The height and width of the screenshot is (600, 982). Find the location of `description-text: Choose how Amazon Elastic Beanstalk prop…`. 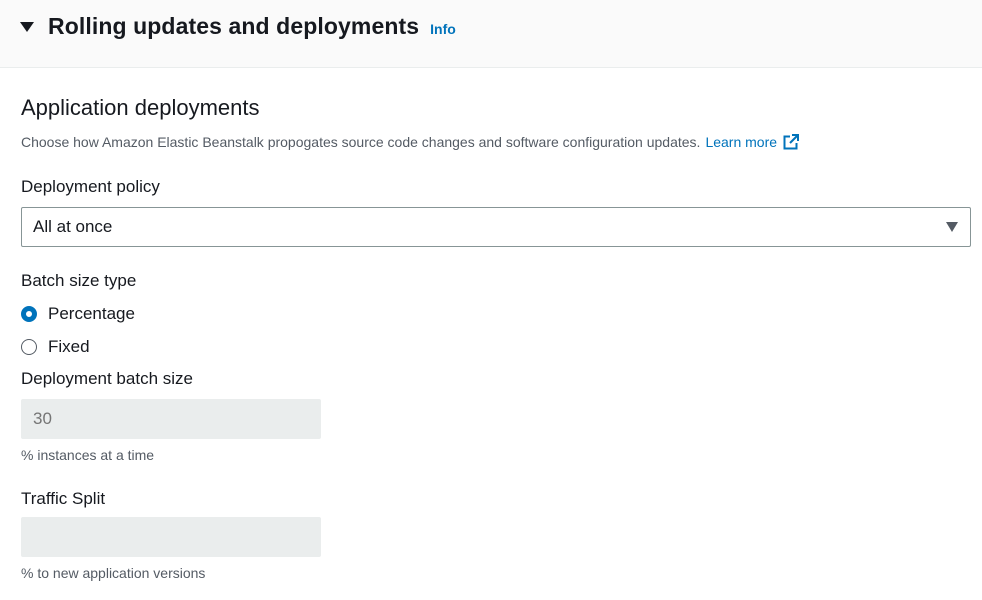

description-text: Choose how Amazon Elastic Beanstalk prop… is located at coordinates (361, 142).